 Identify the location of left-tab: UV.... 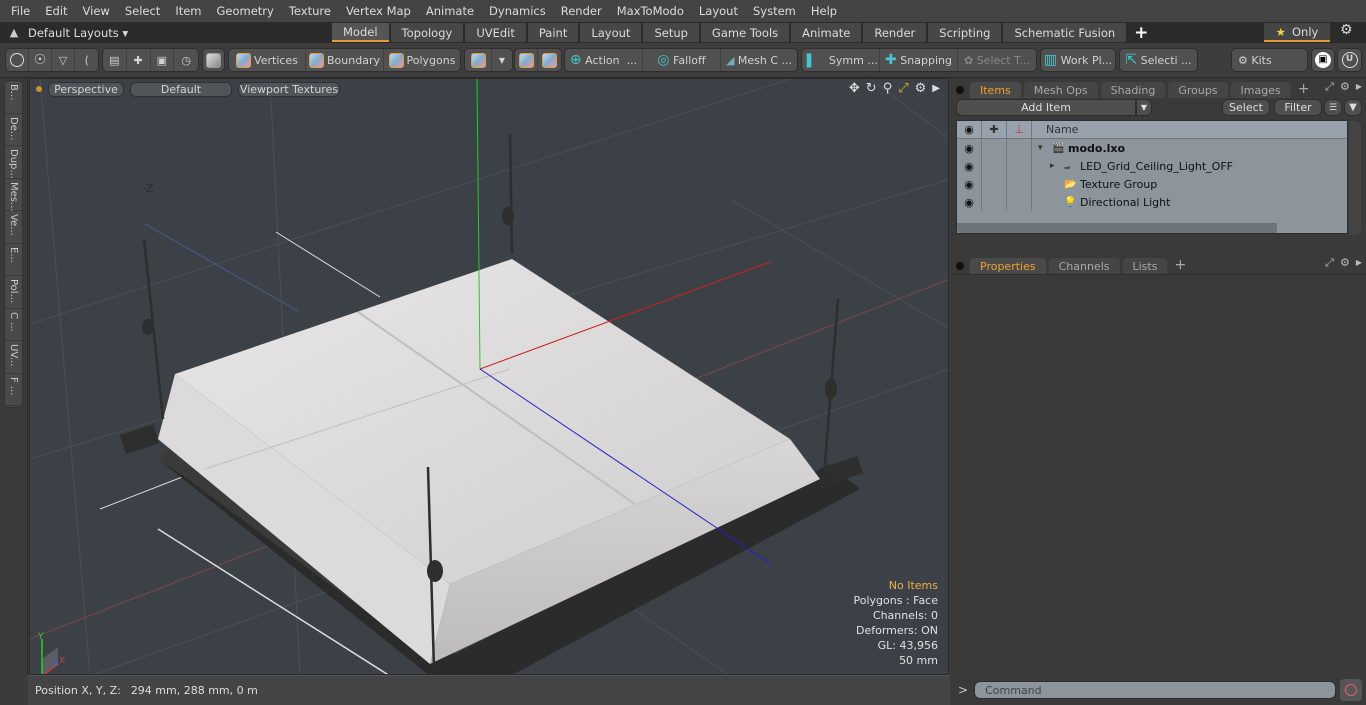
(13, 357).